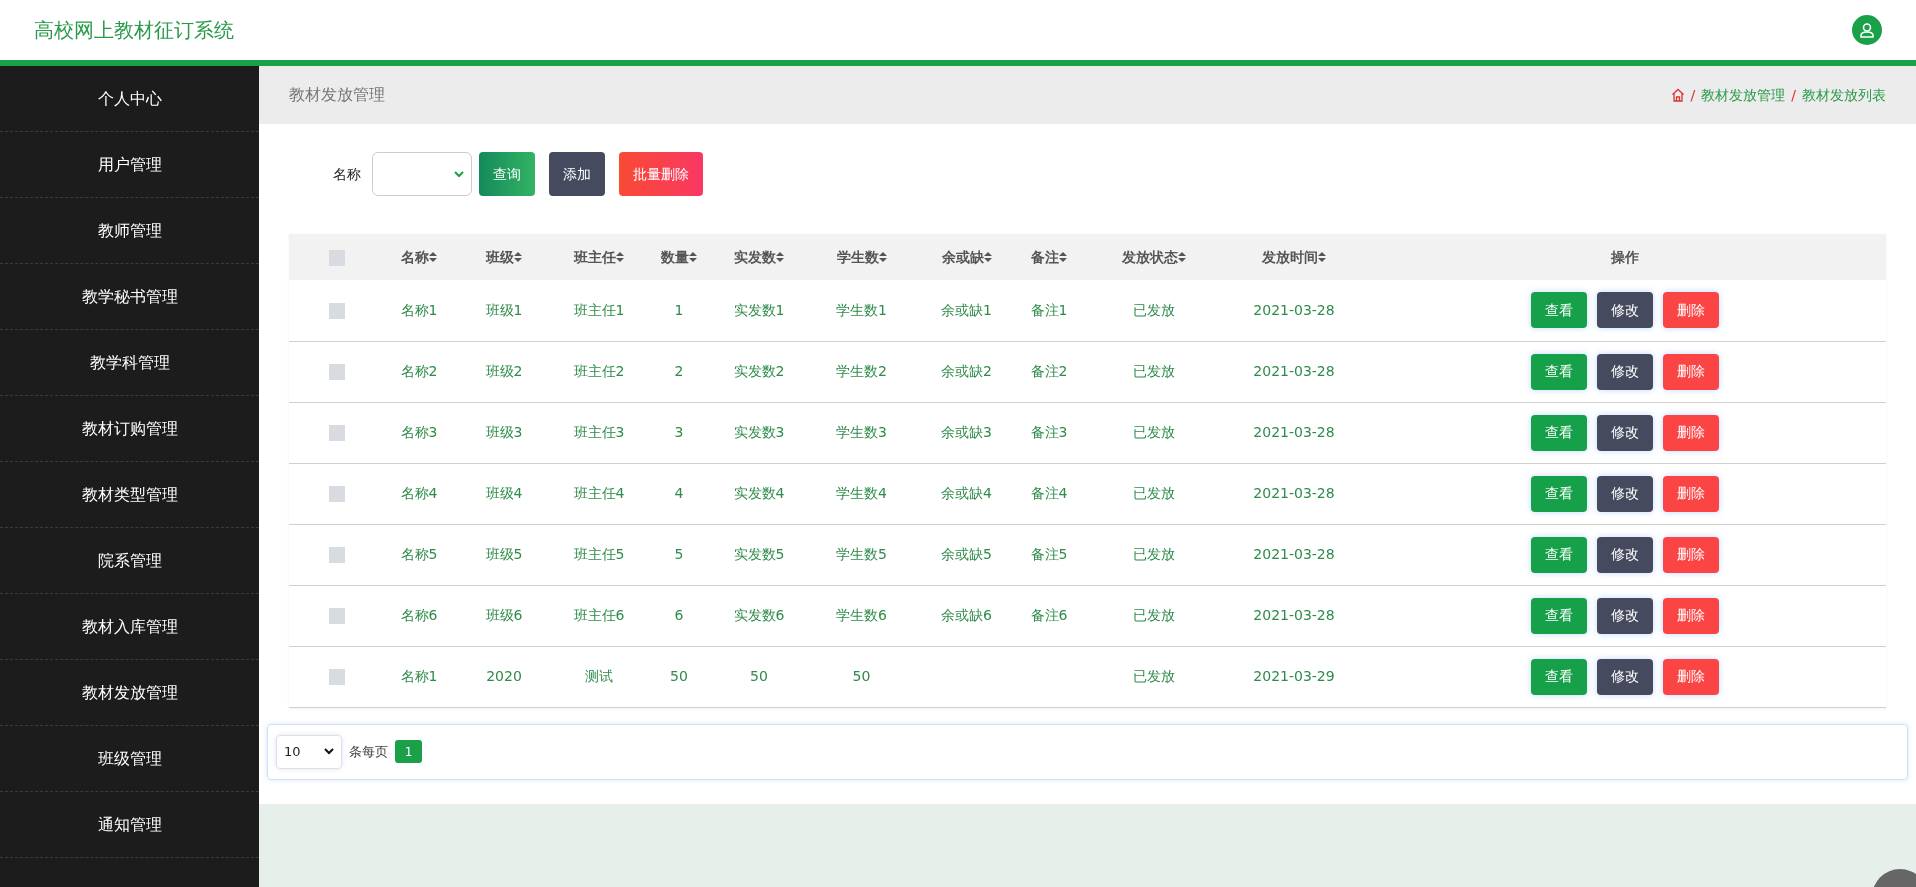 The image size is (1916, 887). Describe the element at coordinates (599, 432) in the screenshot. I see `table-cell: 班主任3` at that location.